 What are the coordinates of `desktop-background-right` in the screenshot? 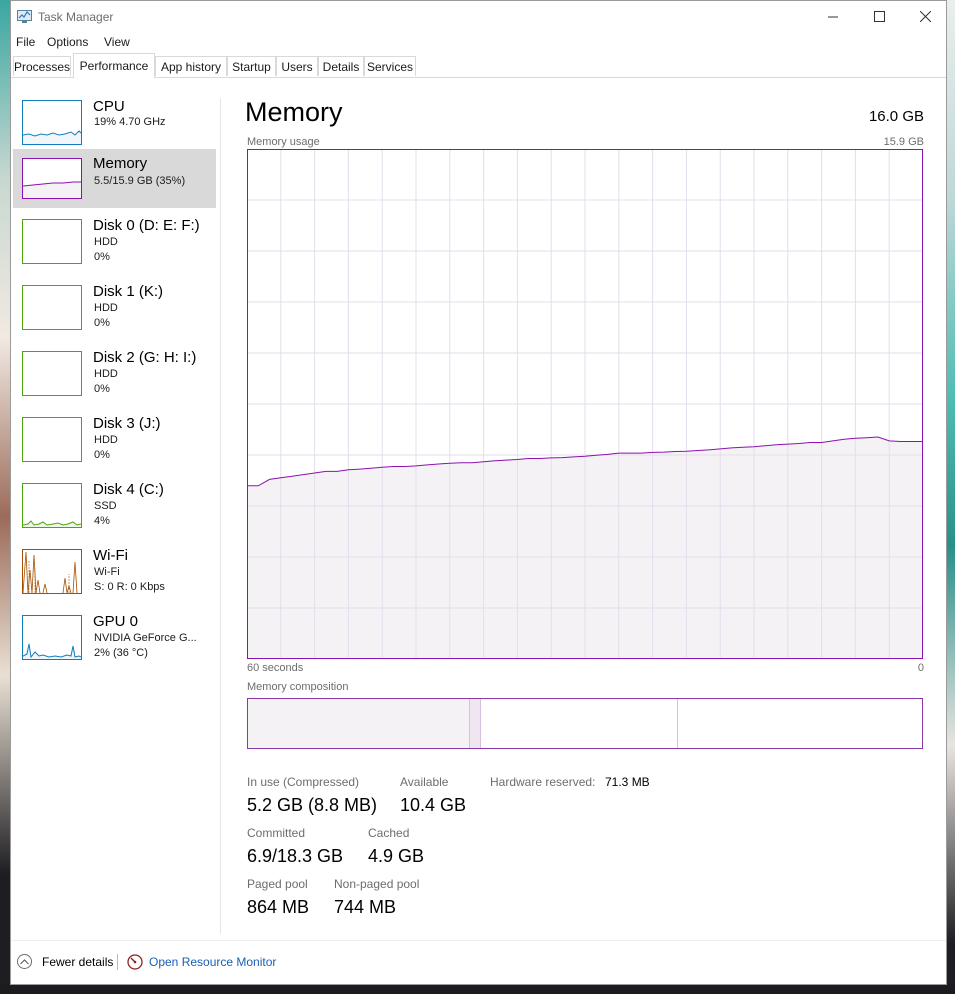 It's located at (951, 497).